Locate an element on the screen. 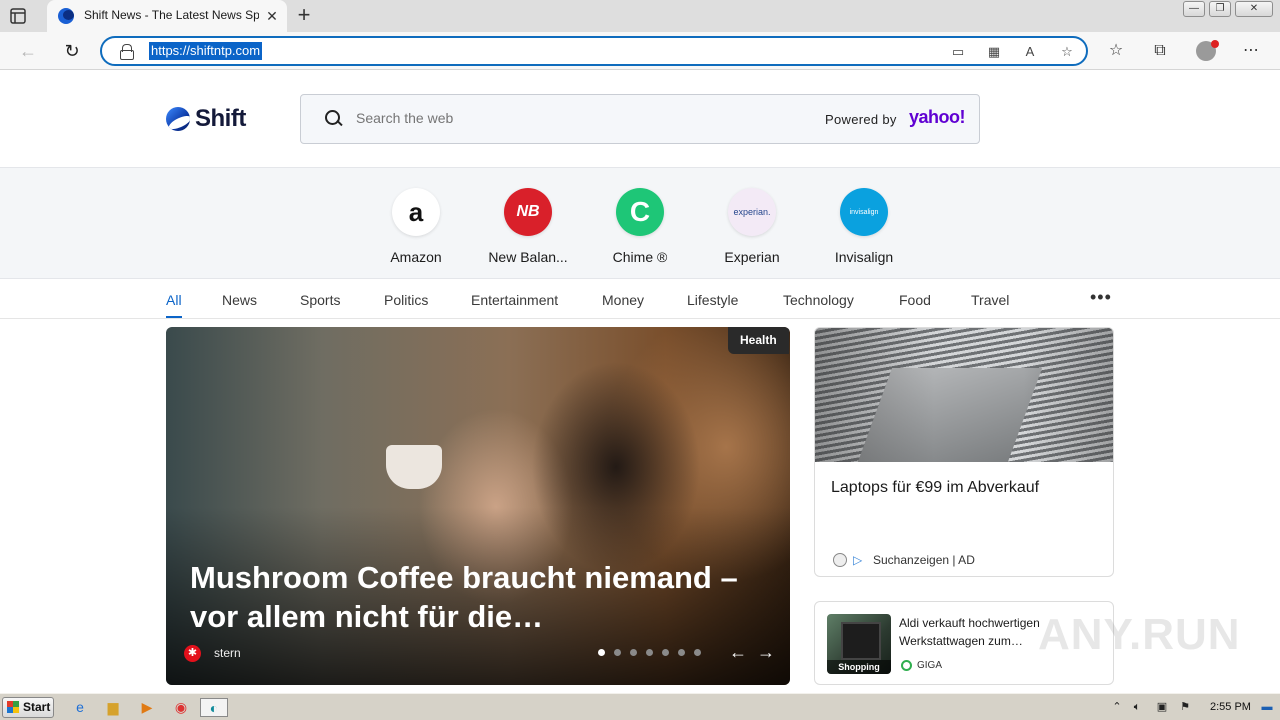  favorites-icon: ☆ is located at coordinates (1116, 51).